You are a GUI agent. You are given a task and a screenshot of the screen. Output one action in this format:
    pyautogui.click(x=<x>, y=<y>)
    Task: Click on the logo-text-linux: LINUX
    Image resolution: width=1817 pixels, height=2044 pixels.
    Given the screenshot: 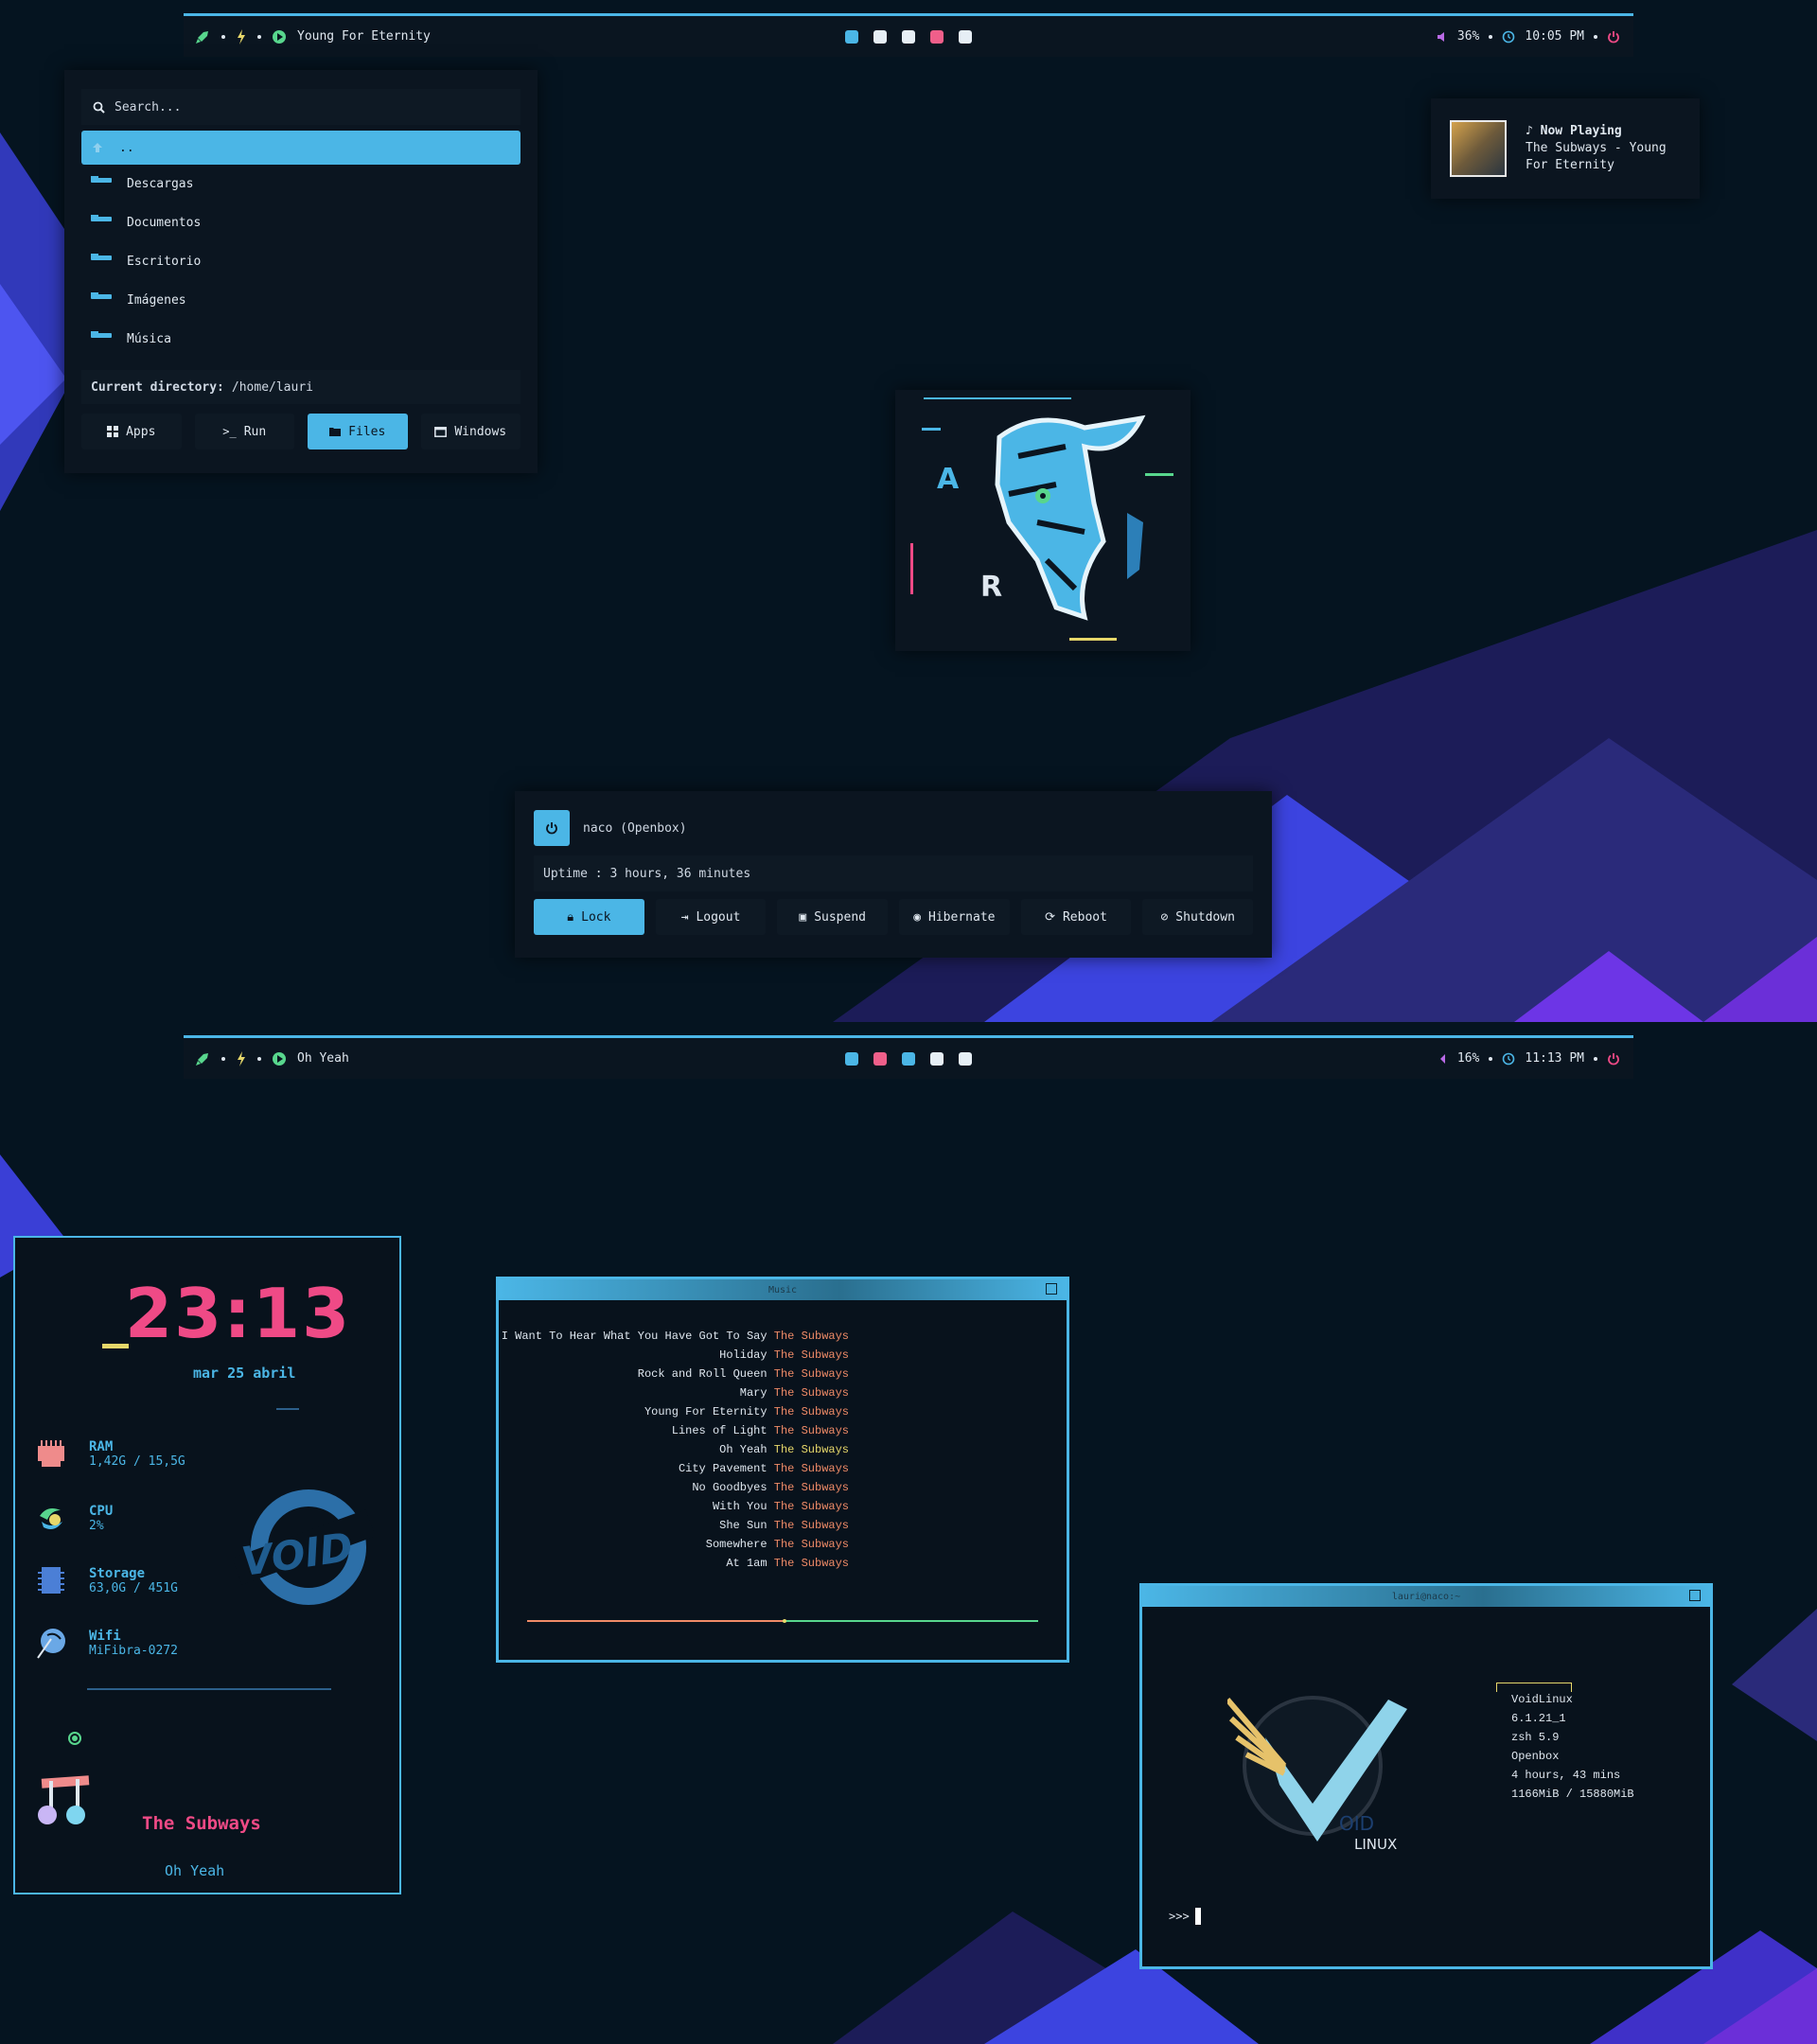 What is the action you would take?
    pyautogui.click(x=1375, y=1844)
    